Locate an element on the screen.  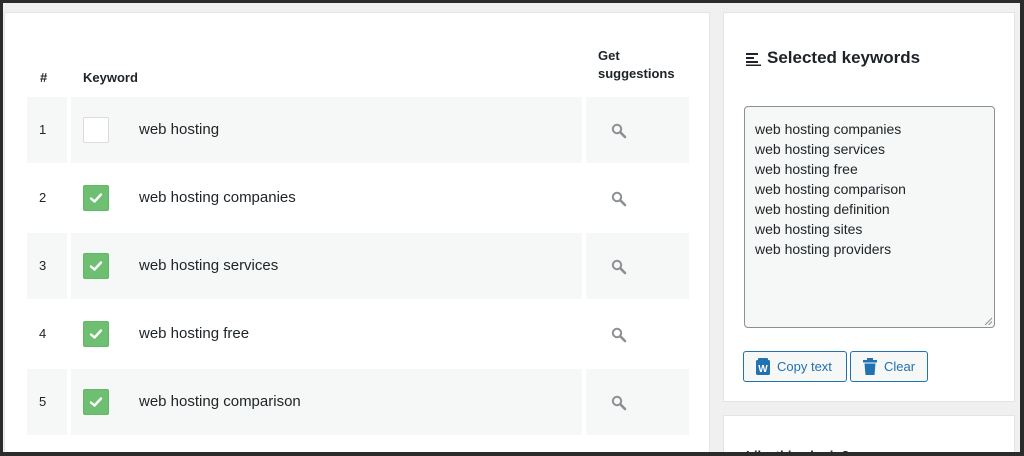
keyword-text: web hosting free is located at coordinates (194, 333).